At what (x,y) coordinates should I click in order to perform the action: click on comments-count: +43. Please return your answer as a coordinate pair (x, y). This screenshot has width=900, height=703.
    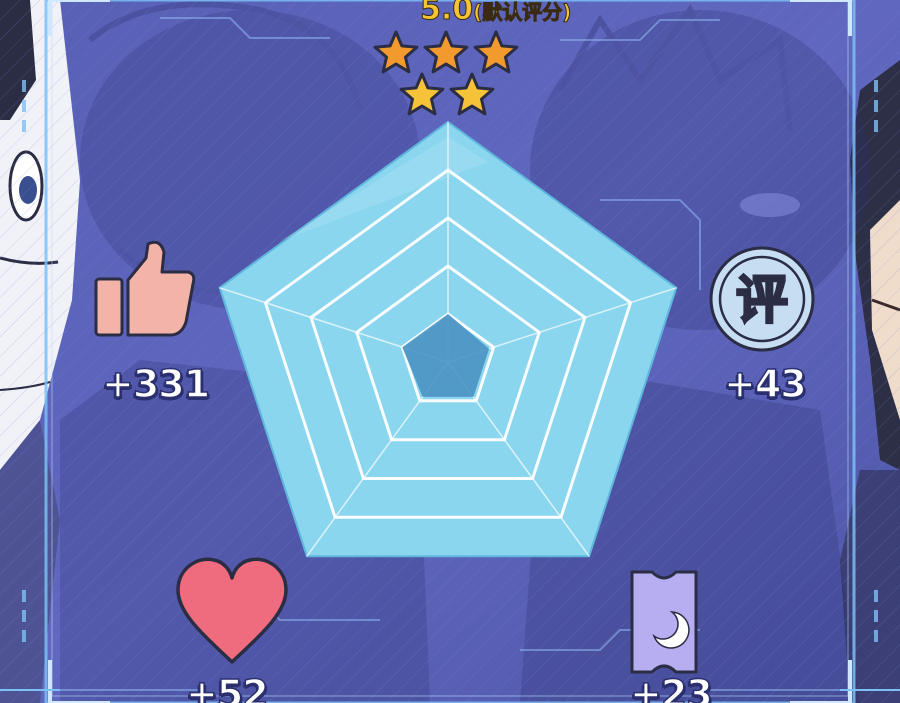
    Looking at the image, I should click on (765, 384).